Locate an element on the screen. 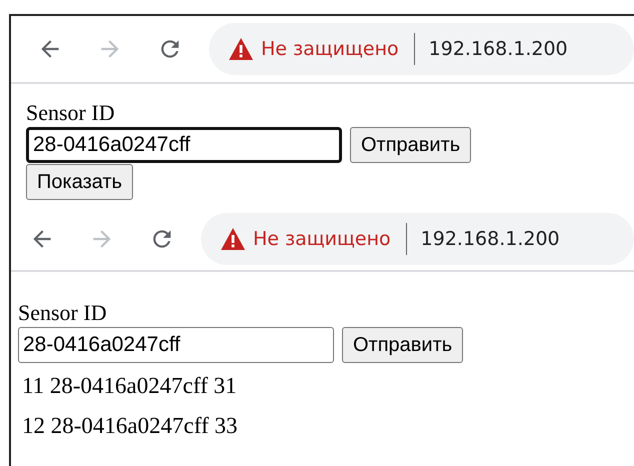  result-line: 12 28-0416a0247cff 33 is located at coordinates (129, 426).